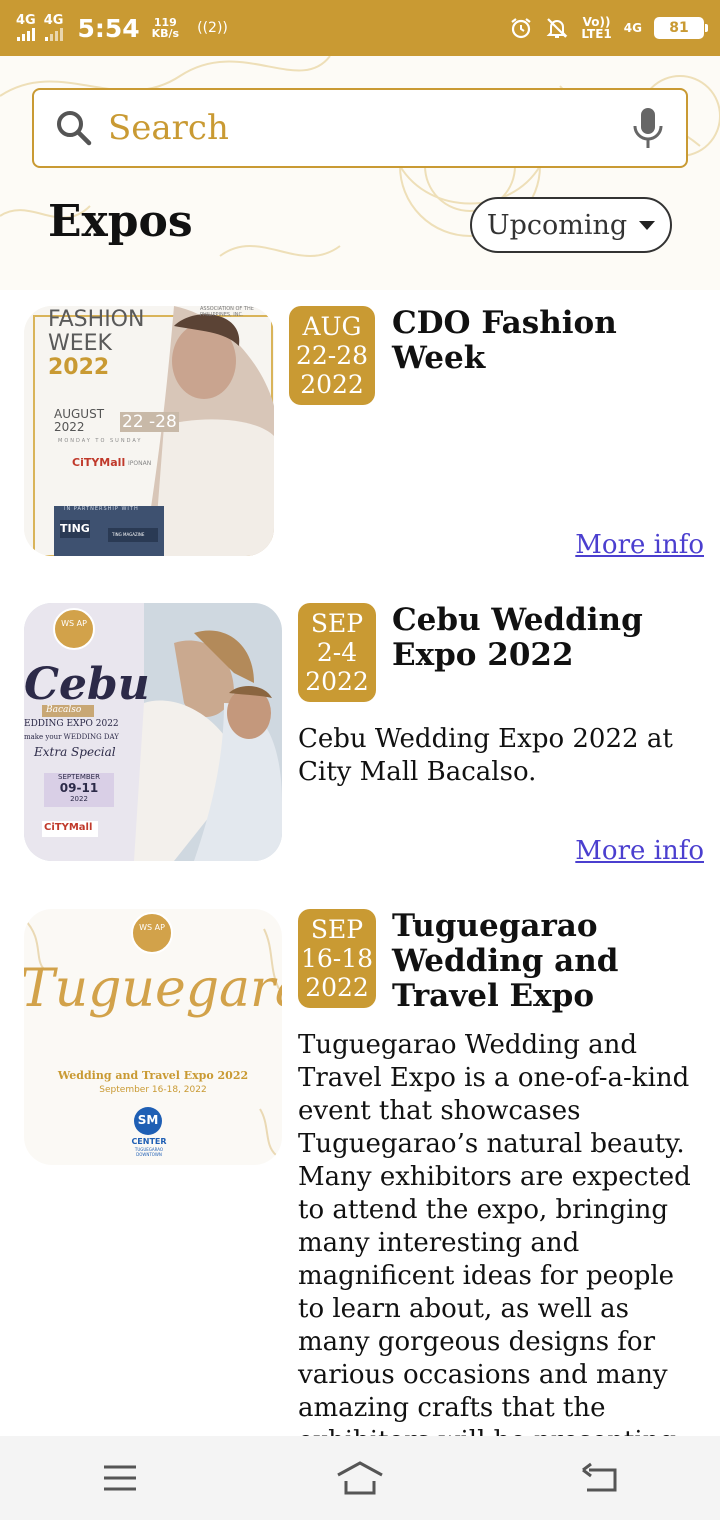  I want to click on poster-line-1: FASHION, so click(96, 319).